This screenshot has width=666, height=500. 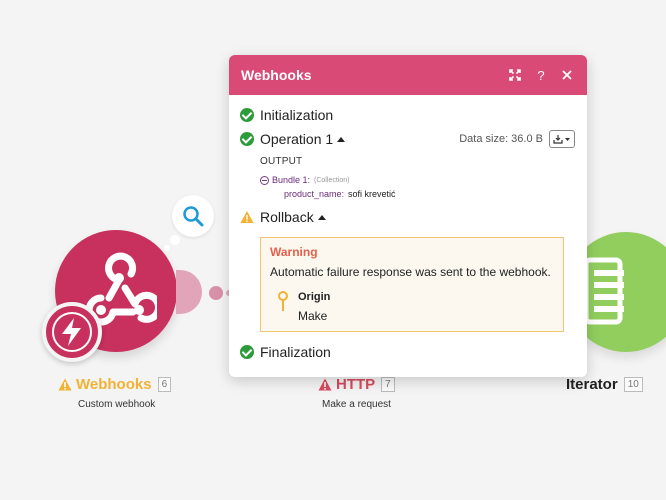 What do you see at coordinates (332, 180) in the screenshot?
I see `bundle-type: (Collection)` at bounding box center [332, 180].